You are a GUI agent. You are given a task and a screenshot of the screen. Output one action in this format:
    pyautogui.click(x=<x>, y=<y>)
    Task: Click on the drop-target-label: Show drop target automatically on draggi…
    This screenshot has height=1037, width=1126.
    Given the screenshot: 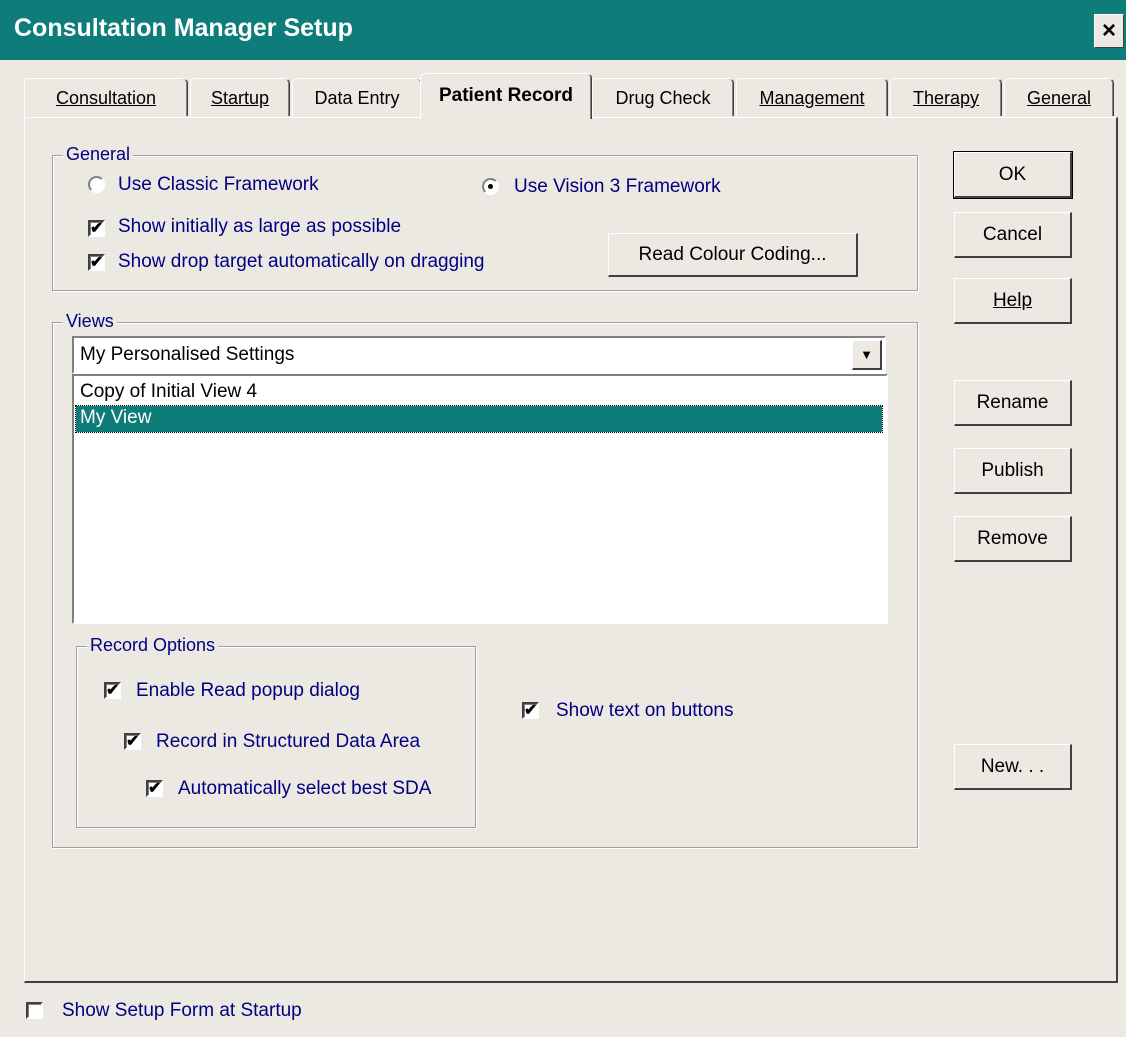 What is the action you would take?
    pyautogui.click(x=301, y=261)
    